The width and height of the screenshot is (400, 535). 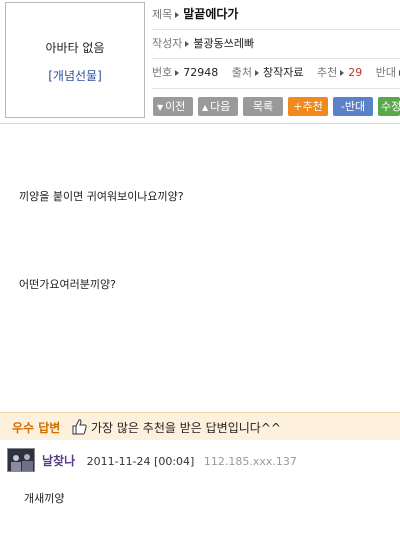 I want to click on title-label: 제목, so click(x=162, y=14).